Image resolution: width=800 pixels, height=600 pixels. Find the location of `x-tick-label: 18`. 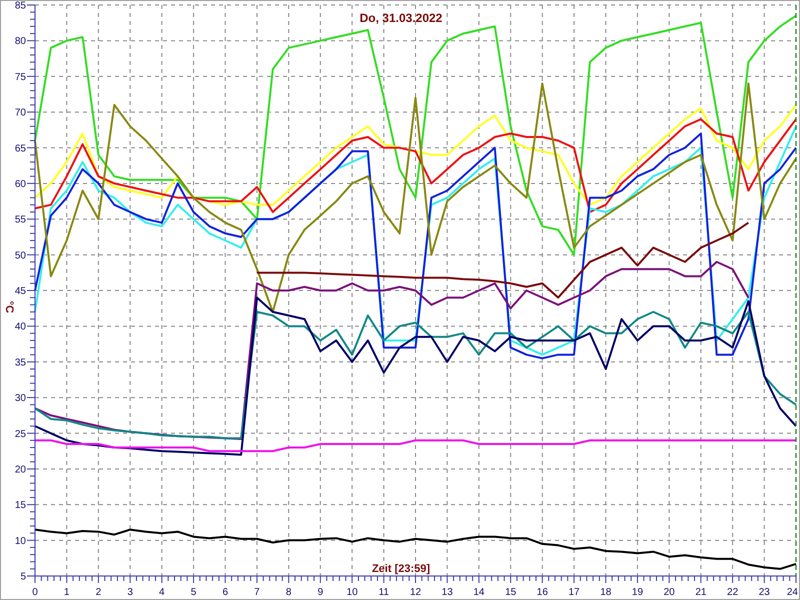

x-tick-label: 18 is located at coordinates (606, 592).